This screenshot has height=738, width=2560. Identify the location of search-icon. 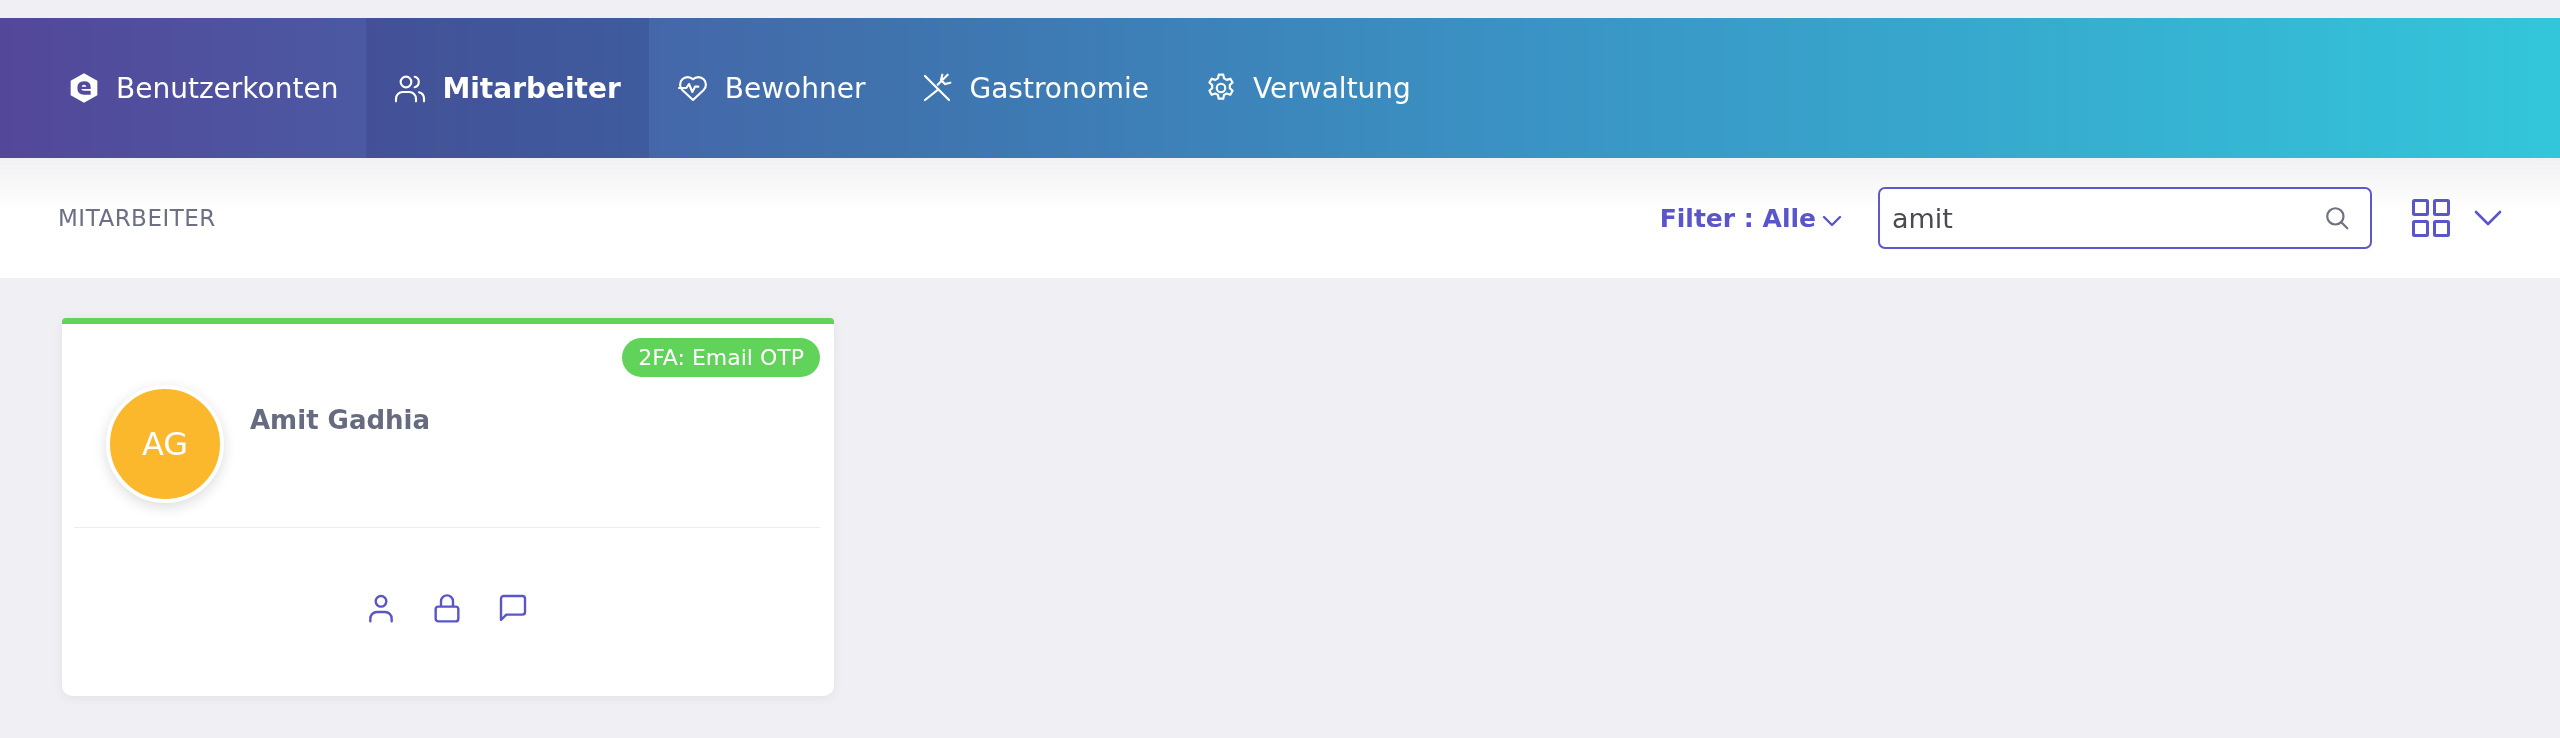
(2337, 218).